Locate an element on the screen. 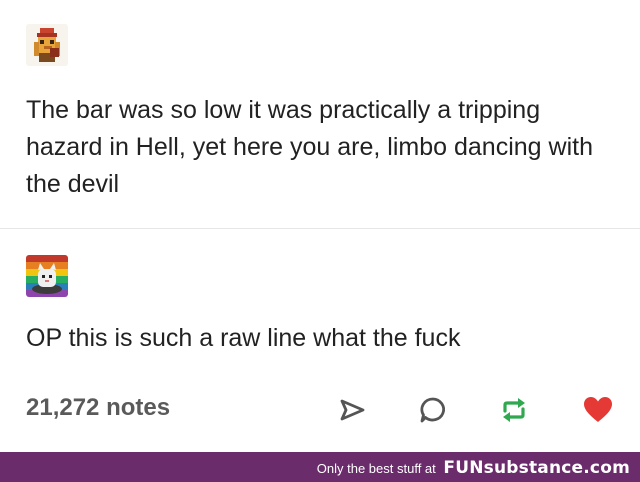 This screenshot has width=640, height=482. avatar-op is located at coordinates (47, 45).